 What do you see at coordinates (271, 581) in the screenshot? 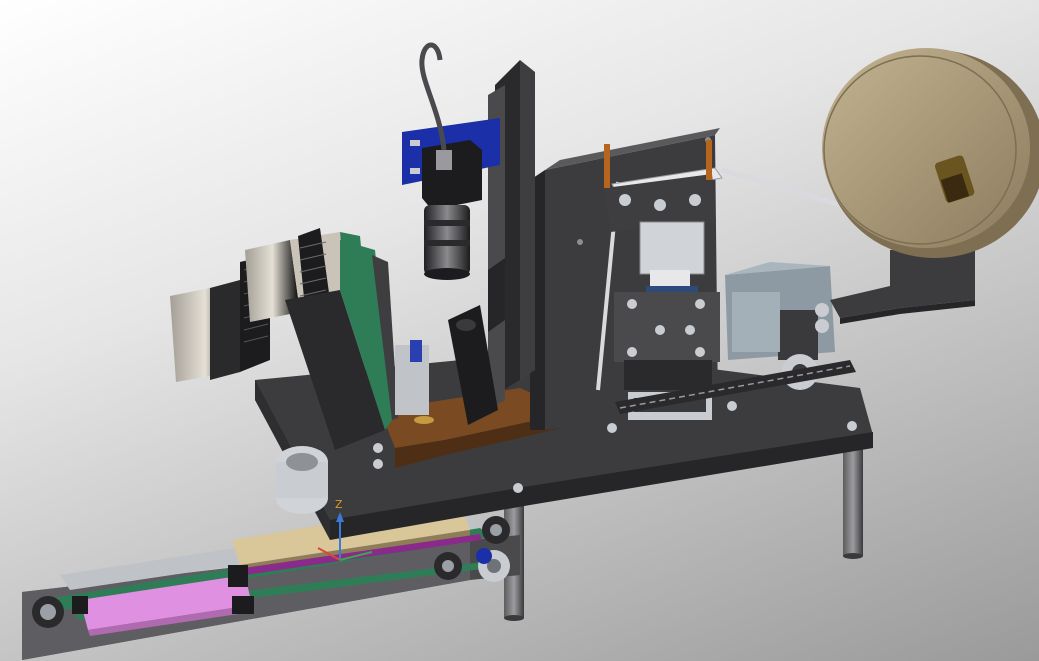
I see `conveyor-icon` at bounding box center [271, 581].